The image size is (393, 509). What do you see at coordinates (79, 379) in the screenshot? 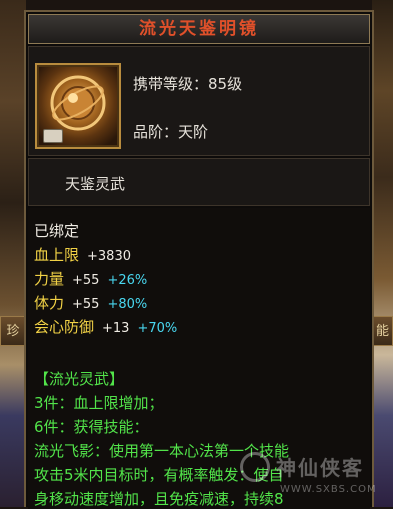
I see `set-header: 【流光灵武】` at bounding box center [79, 379].